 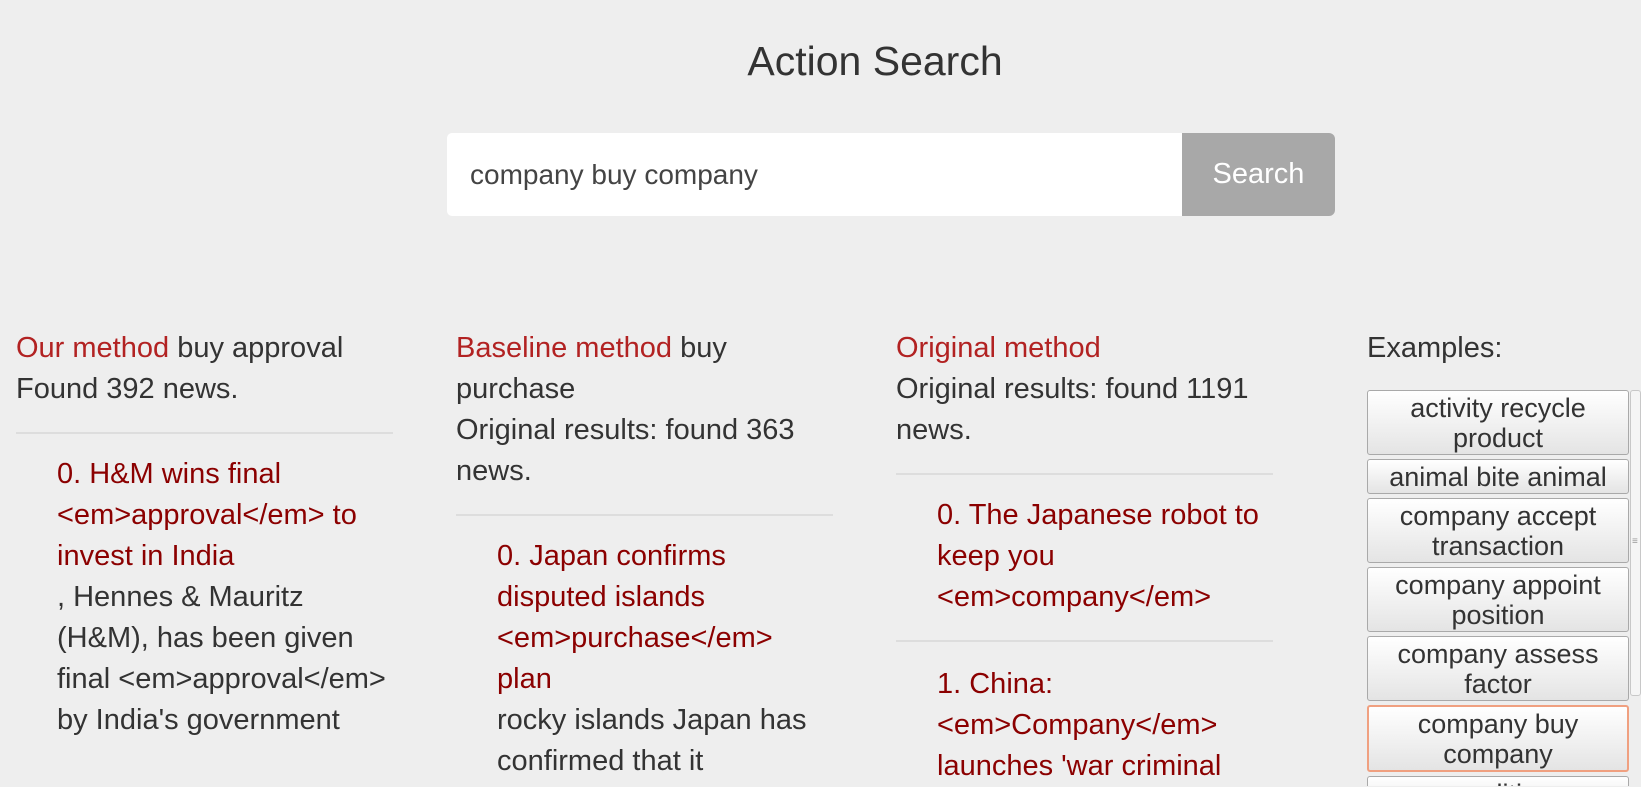 What do you see at coordinates (875, 61) in the screenshot?
I see `page-title: Action Search` at bounding box center [875, 61].